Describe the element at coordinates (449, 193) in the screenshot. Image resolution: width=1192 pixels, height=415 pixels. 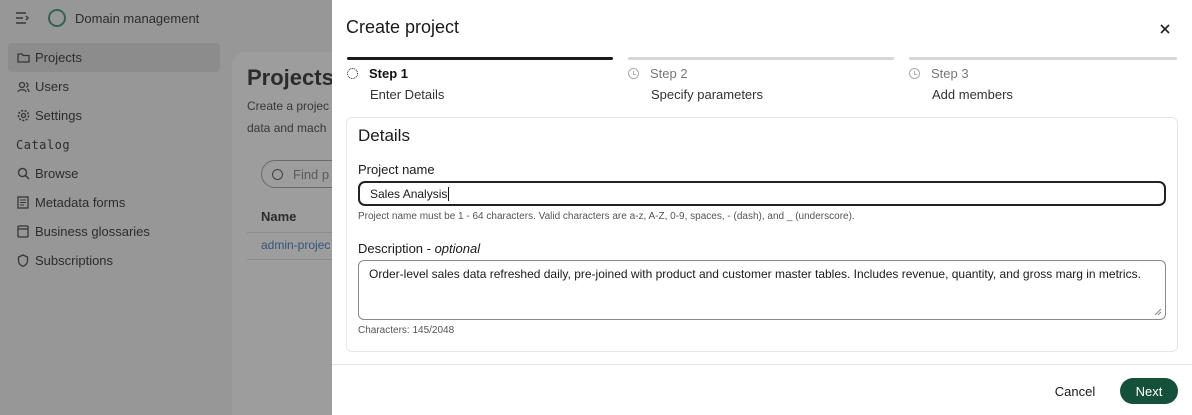
I see `text-caret` at that location.